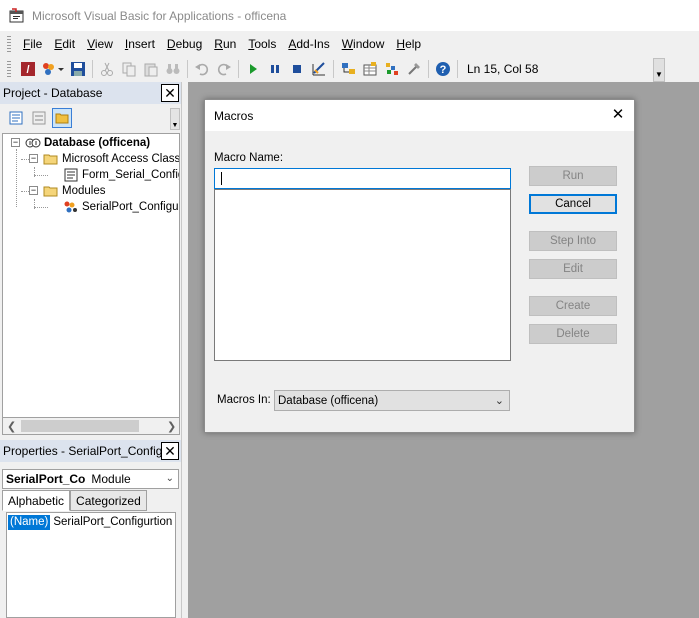 The image size is (699, 618). What do you see at coordinates (100, 44) in the screenshot?
I see `menu-view: View` at bounding box center [100, 44].